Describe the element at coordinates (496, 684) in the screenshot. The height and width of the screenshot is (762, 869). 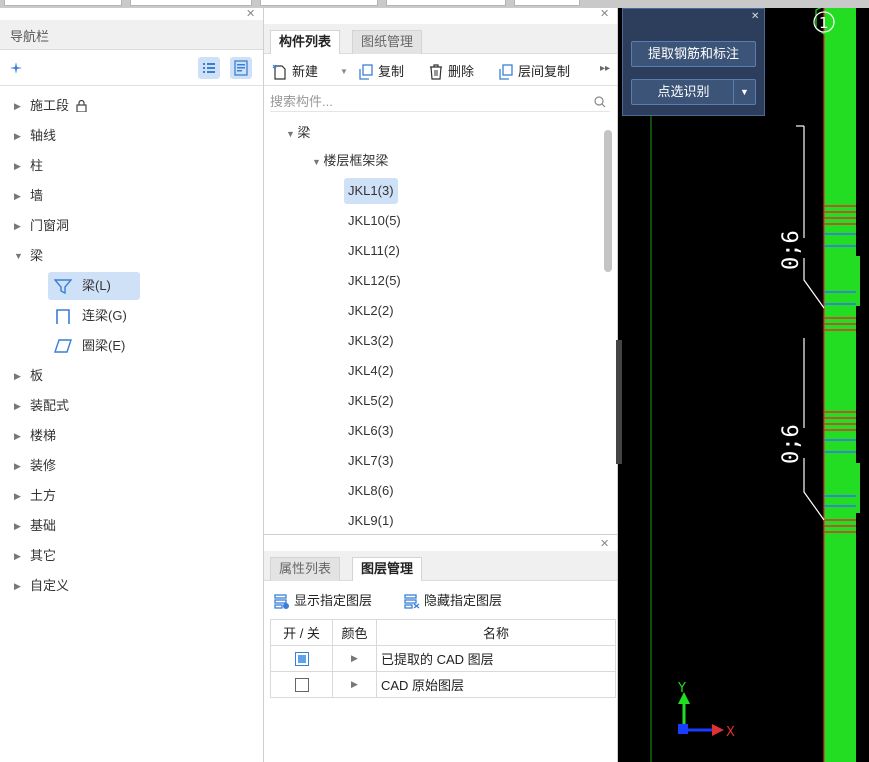
I see `layer-name: CAD 原始图层` at that location.